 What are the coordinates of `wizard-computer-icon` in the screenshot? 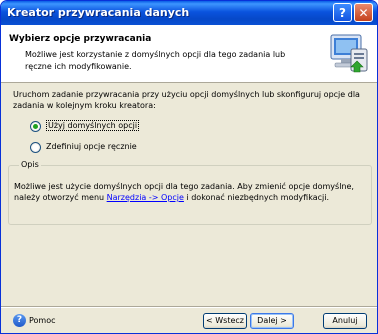 It's located at (349, 53).